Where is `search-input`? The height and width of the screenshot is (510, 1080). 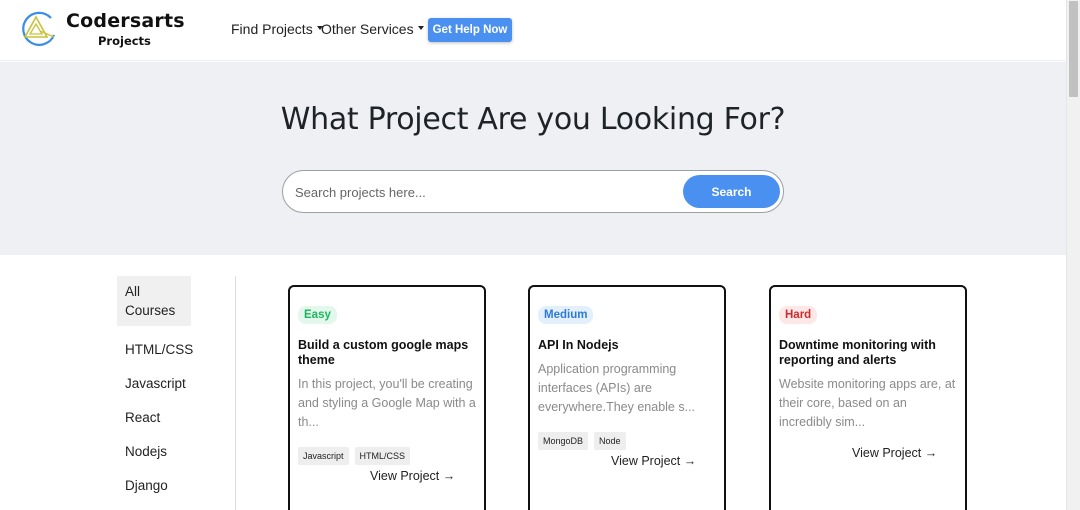 search-input is located at coordinates (485, 192).